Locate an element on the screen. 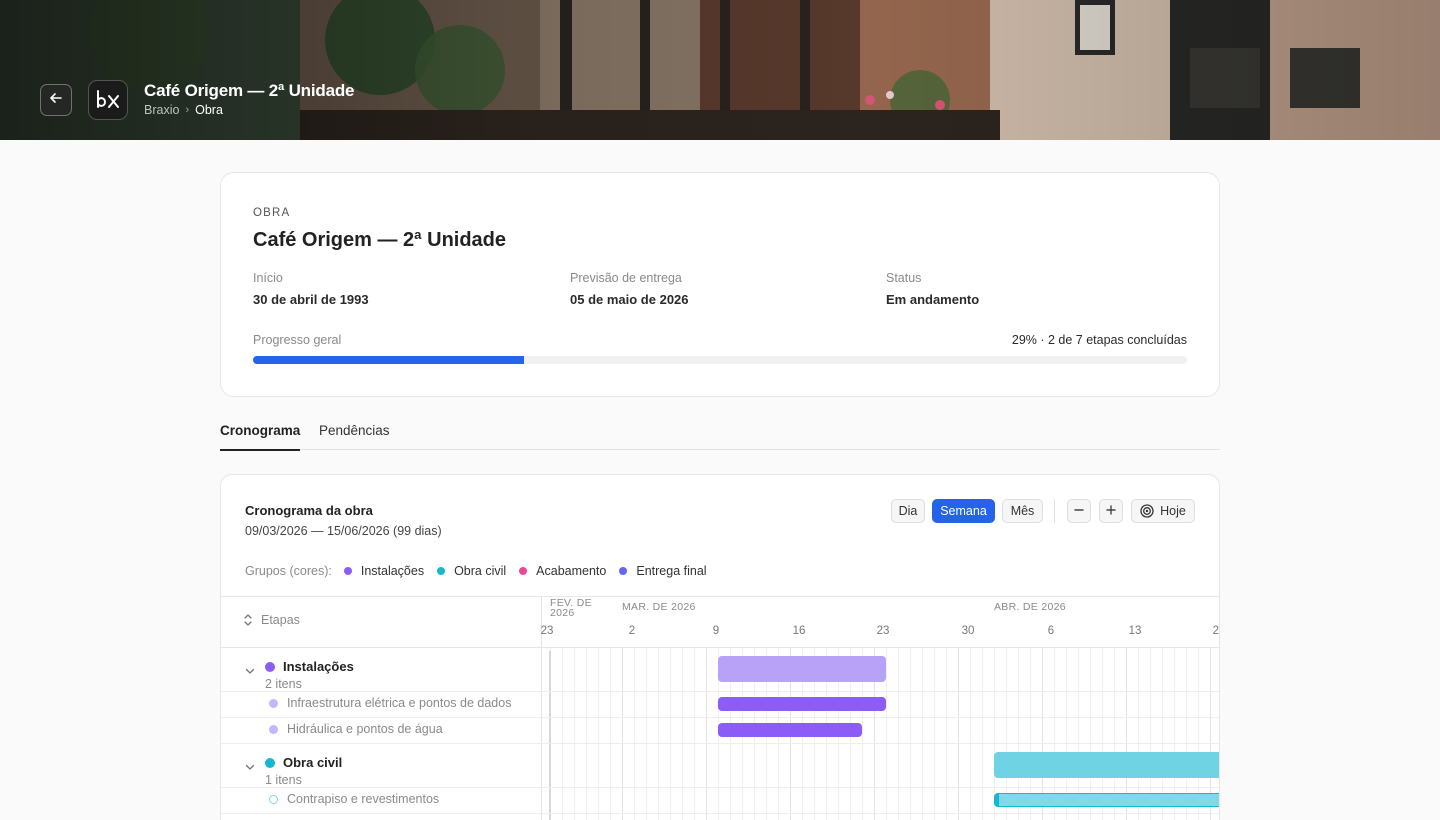 Image resolution: width=1440 pixels, height=820 pixels. legend-label: Entrega final is located at coordinates (671, 571).